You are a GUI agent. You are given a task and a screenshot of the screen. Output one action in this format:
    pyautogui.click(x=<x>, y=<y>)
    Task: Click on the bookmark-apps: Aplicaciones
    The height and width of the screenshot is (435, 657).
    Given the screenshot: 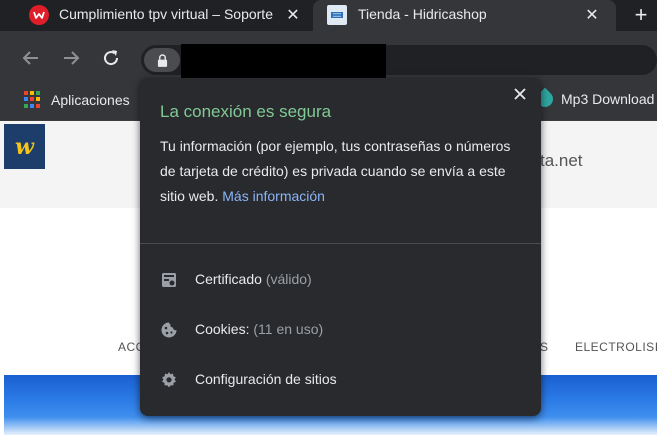 What is the action you would take?
    pyautogui.click(x=77, y=99)
    